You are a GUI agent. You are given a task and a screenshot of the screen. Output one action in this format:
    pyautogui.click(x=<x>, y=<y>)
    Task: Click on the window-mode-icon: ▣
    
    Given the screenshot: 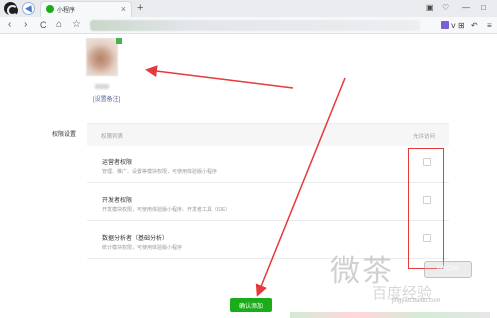 What is the action you would take?
    pyautogui.click(x=430, y=8)
    